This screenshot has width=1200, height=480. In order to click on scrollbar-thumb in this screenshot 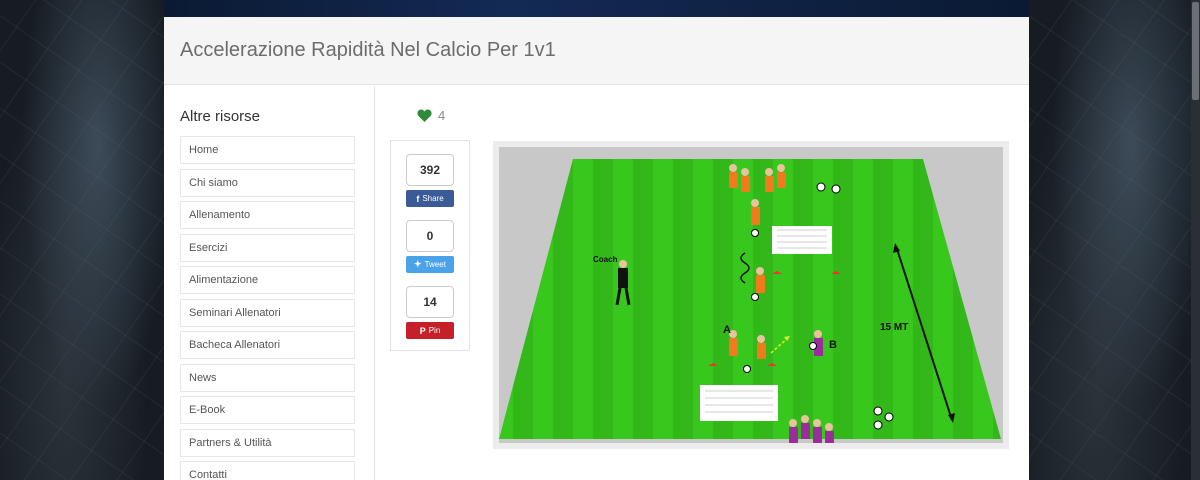, I will do `click(1195, 51)`.